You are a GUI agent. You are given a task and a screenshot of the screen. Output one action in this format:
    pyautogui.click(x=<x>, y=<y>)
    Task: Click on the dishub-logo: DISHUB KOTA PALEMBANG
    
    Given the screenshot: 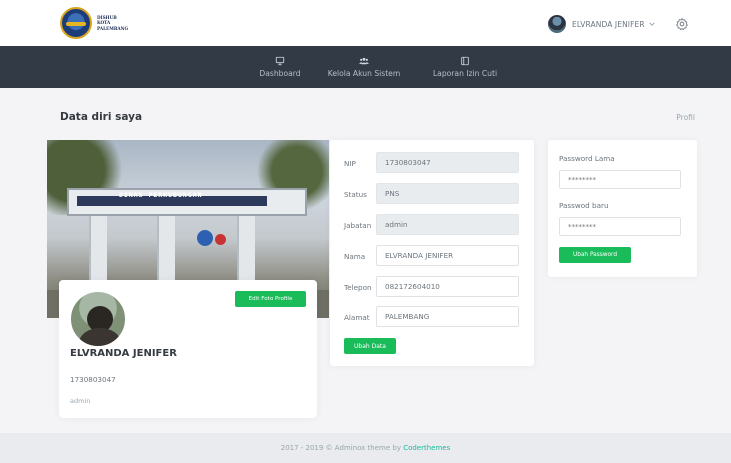 What is the action you would take?
    pyautogui.click(x=94, y=23)
    